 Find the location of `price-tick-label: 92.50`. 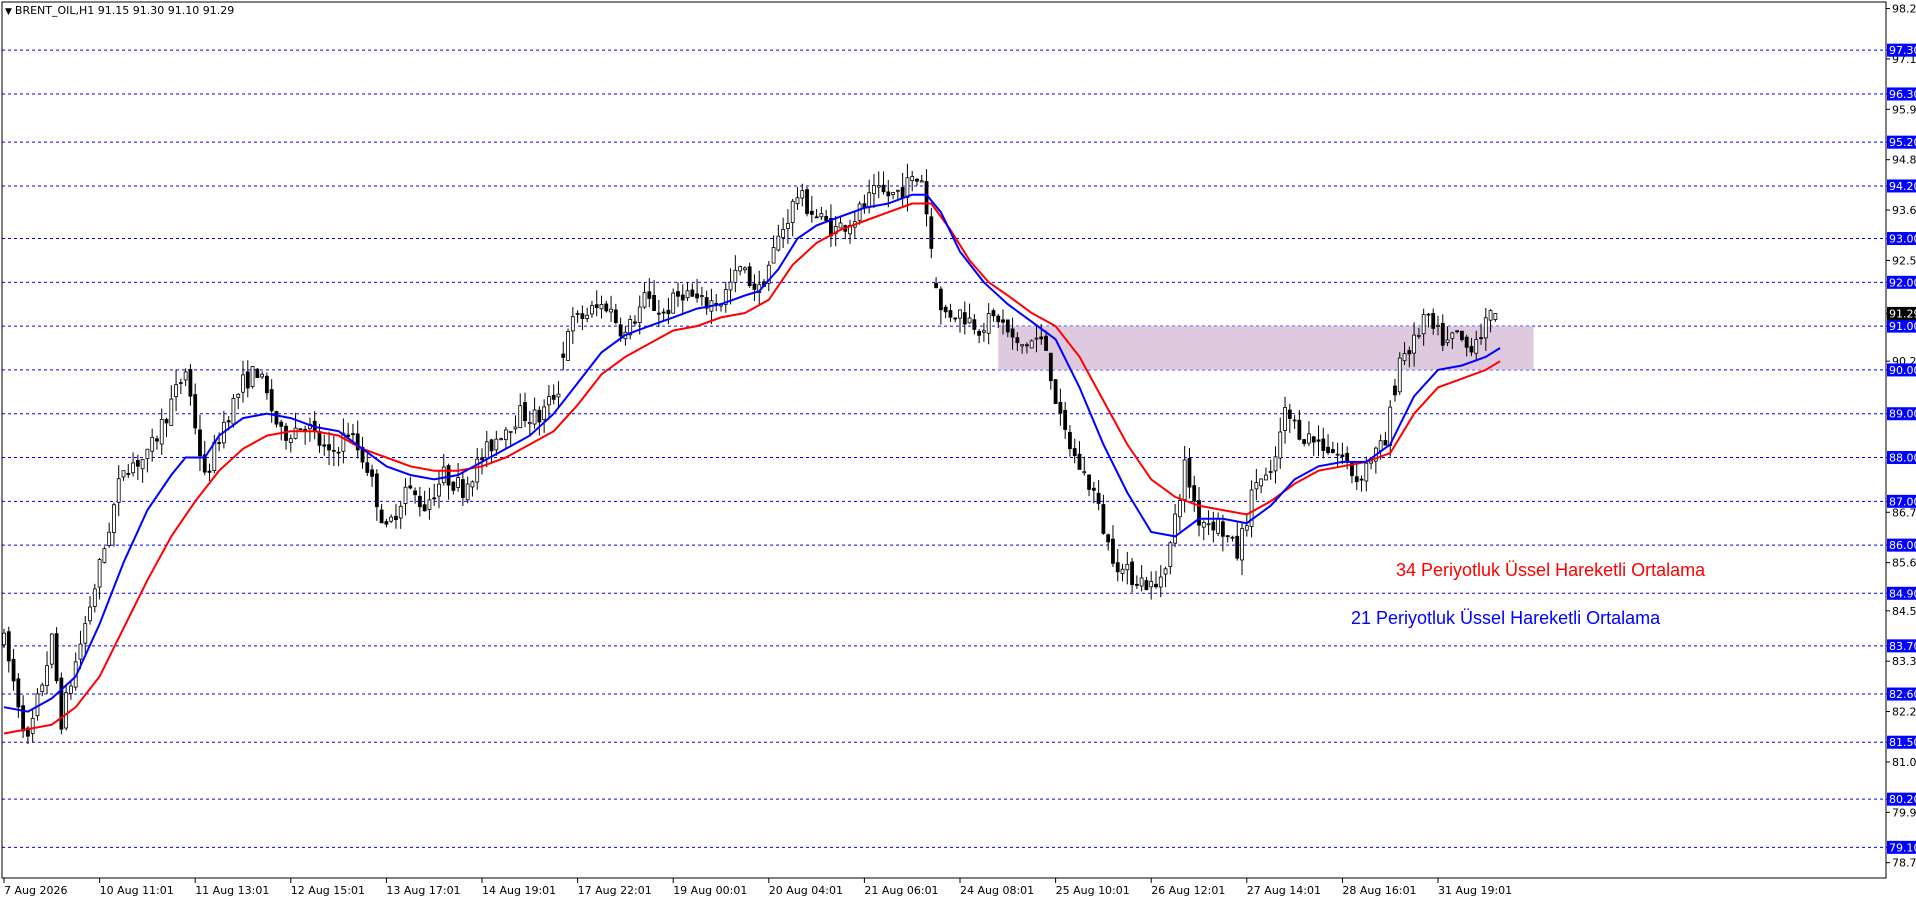

price-tick-label: 92.50 is located at coordinates (1904, 260).